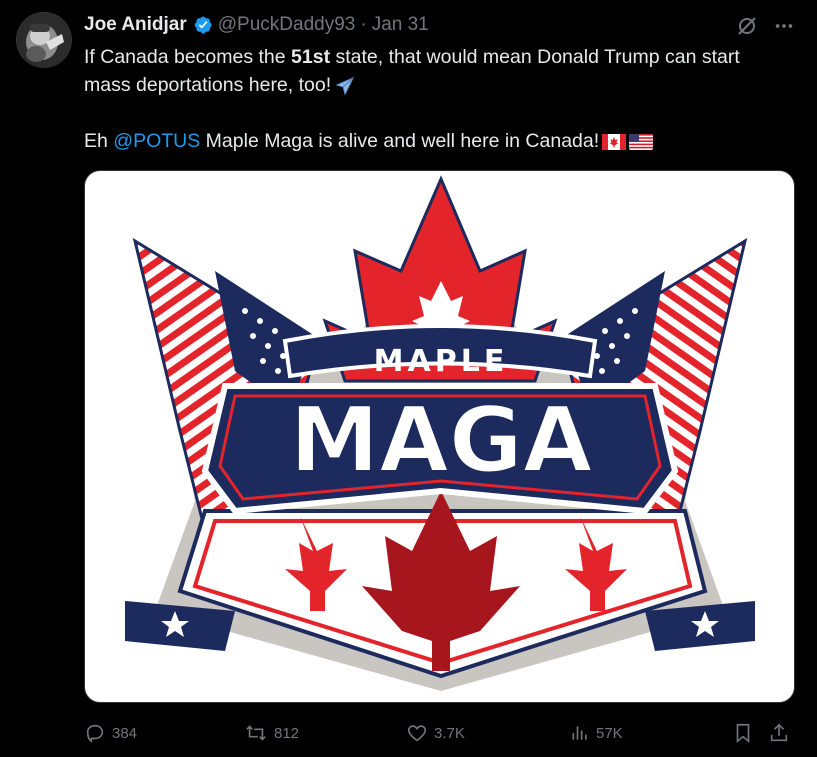 The width and height of the screenshot is (817, 757). I want to click on author-handle: @PuckDaddy93, so click(287, 25).